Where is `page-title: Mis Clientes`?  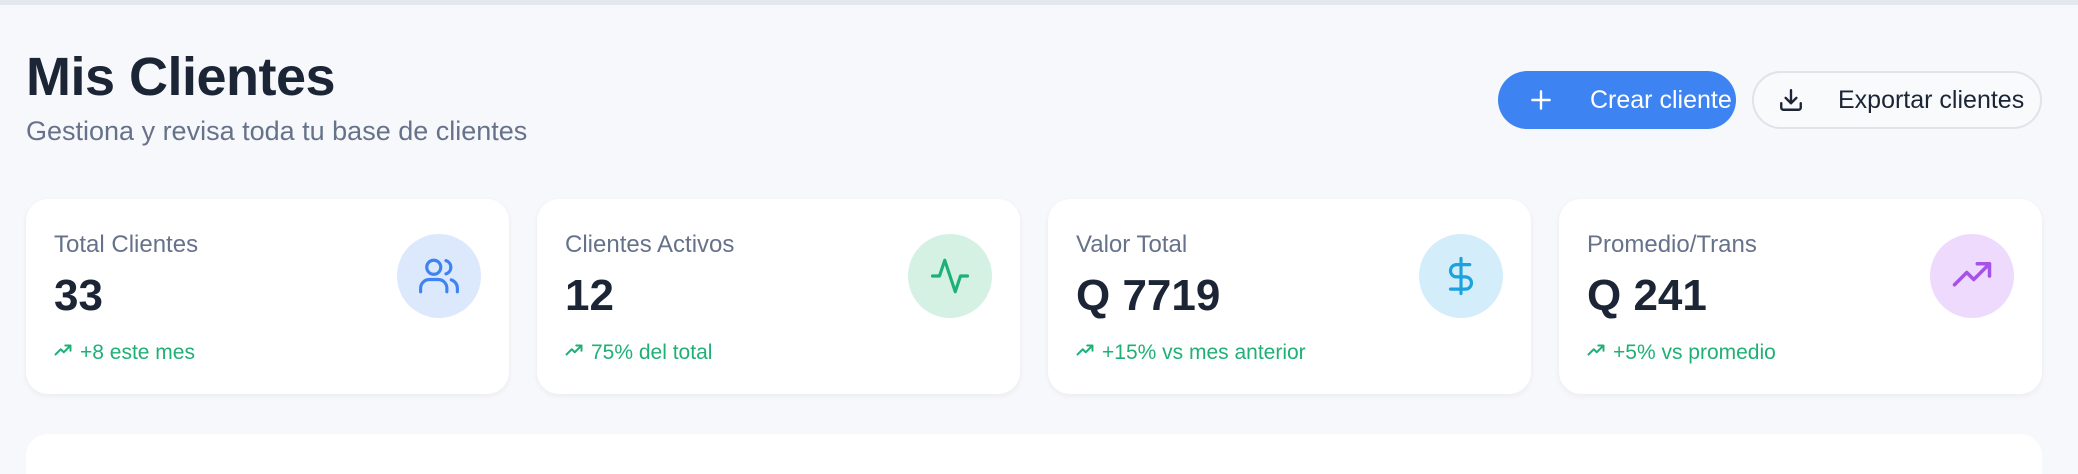 page-title: Mis Clientes is located at coordinates (181, 77).